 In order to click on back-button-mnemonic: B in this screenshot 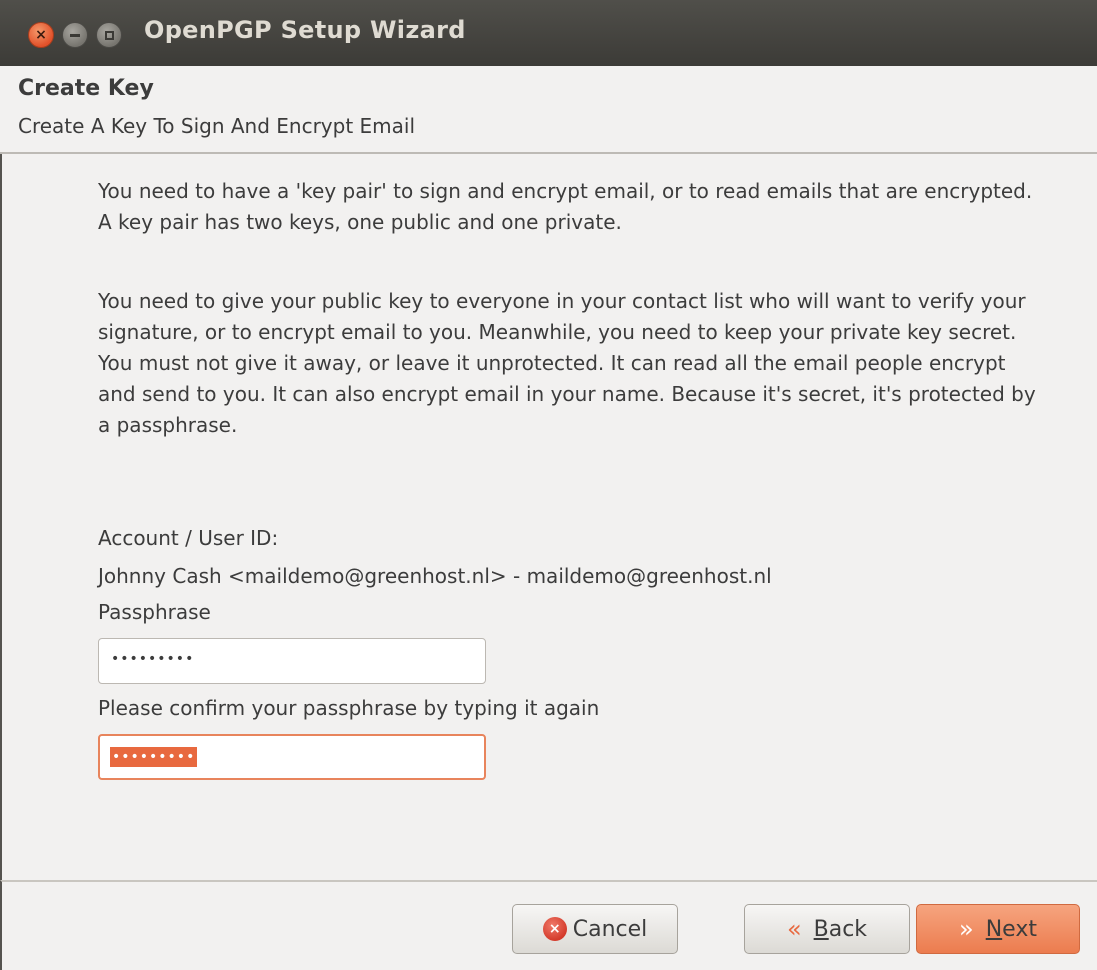, I will do `click(821, 929)`.